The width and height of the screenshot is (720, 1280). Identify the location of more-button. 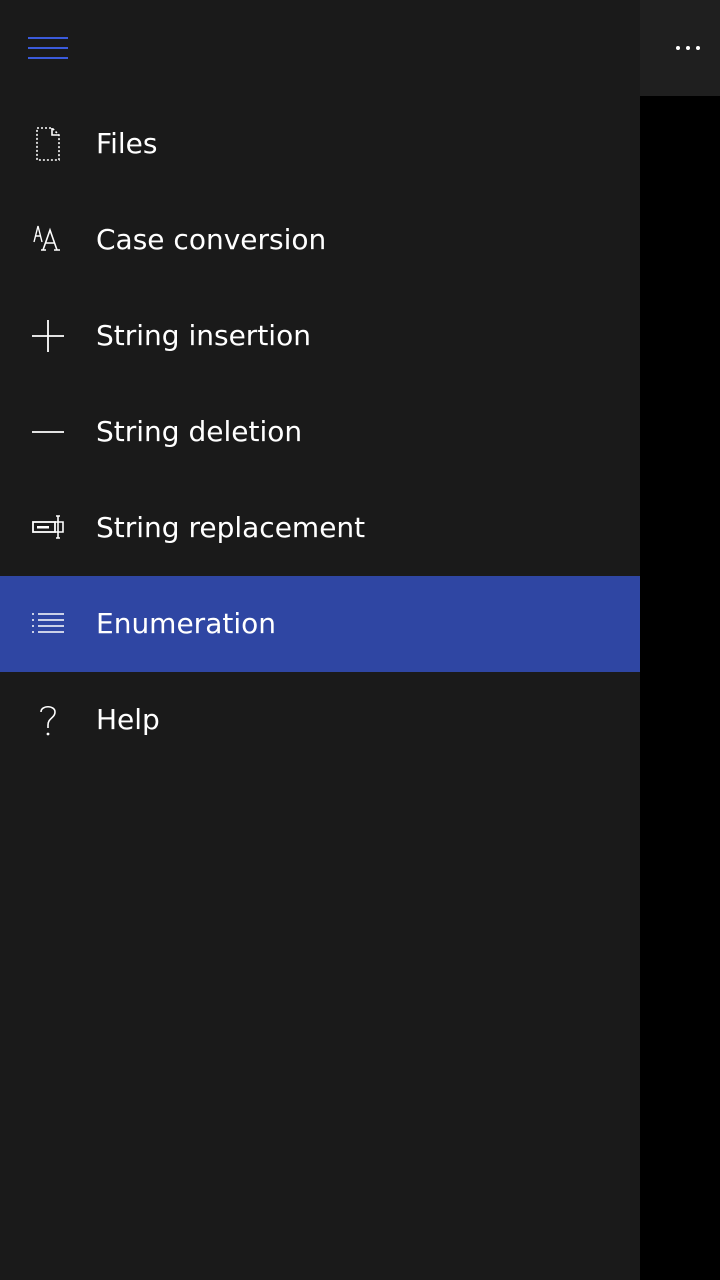
(688, 48).